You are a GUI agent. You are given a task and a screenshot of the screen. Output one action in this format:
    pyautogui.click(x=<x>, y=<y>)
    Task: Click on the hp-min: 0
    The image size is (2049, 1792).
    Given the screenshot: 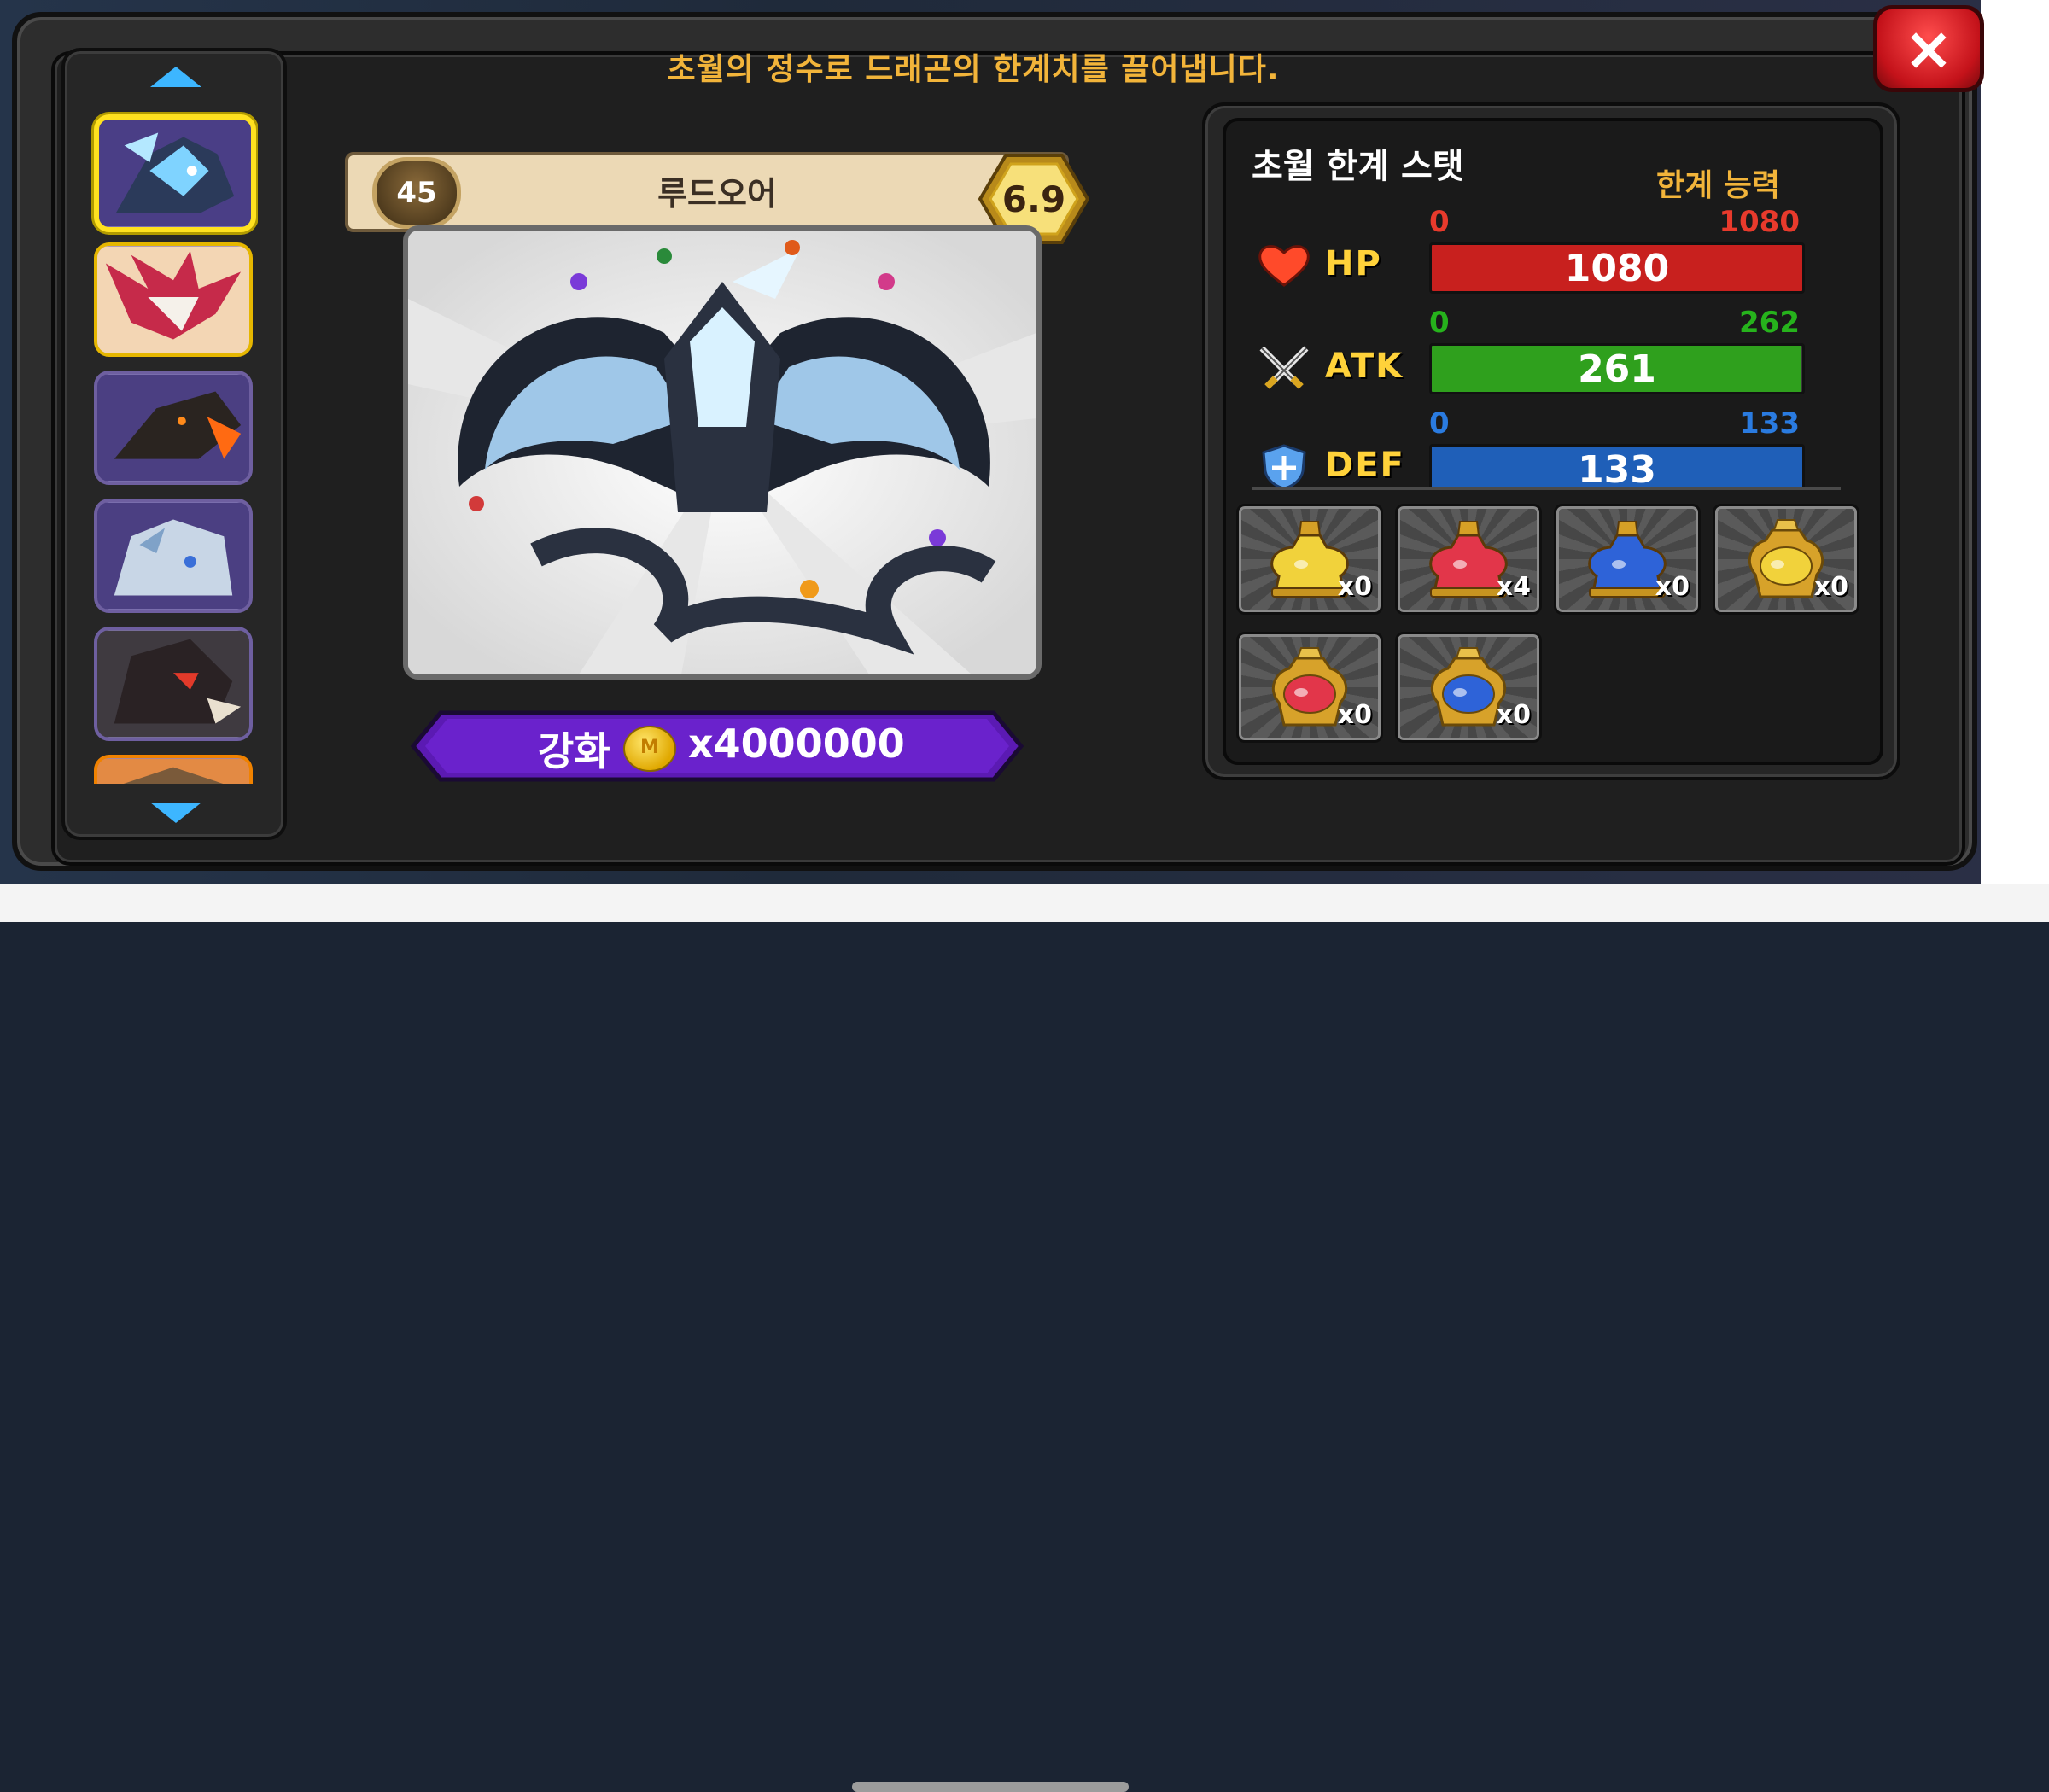 What is the action you would take?
    pyautogui.click(x=1439, y=222)
    